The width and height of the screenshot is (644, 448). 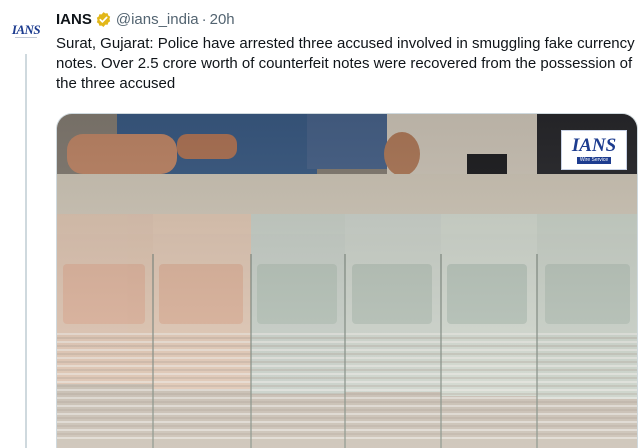 I want to click on avatar-logo-underline, so click(x=26, y=37).